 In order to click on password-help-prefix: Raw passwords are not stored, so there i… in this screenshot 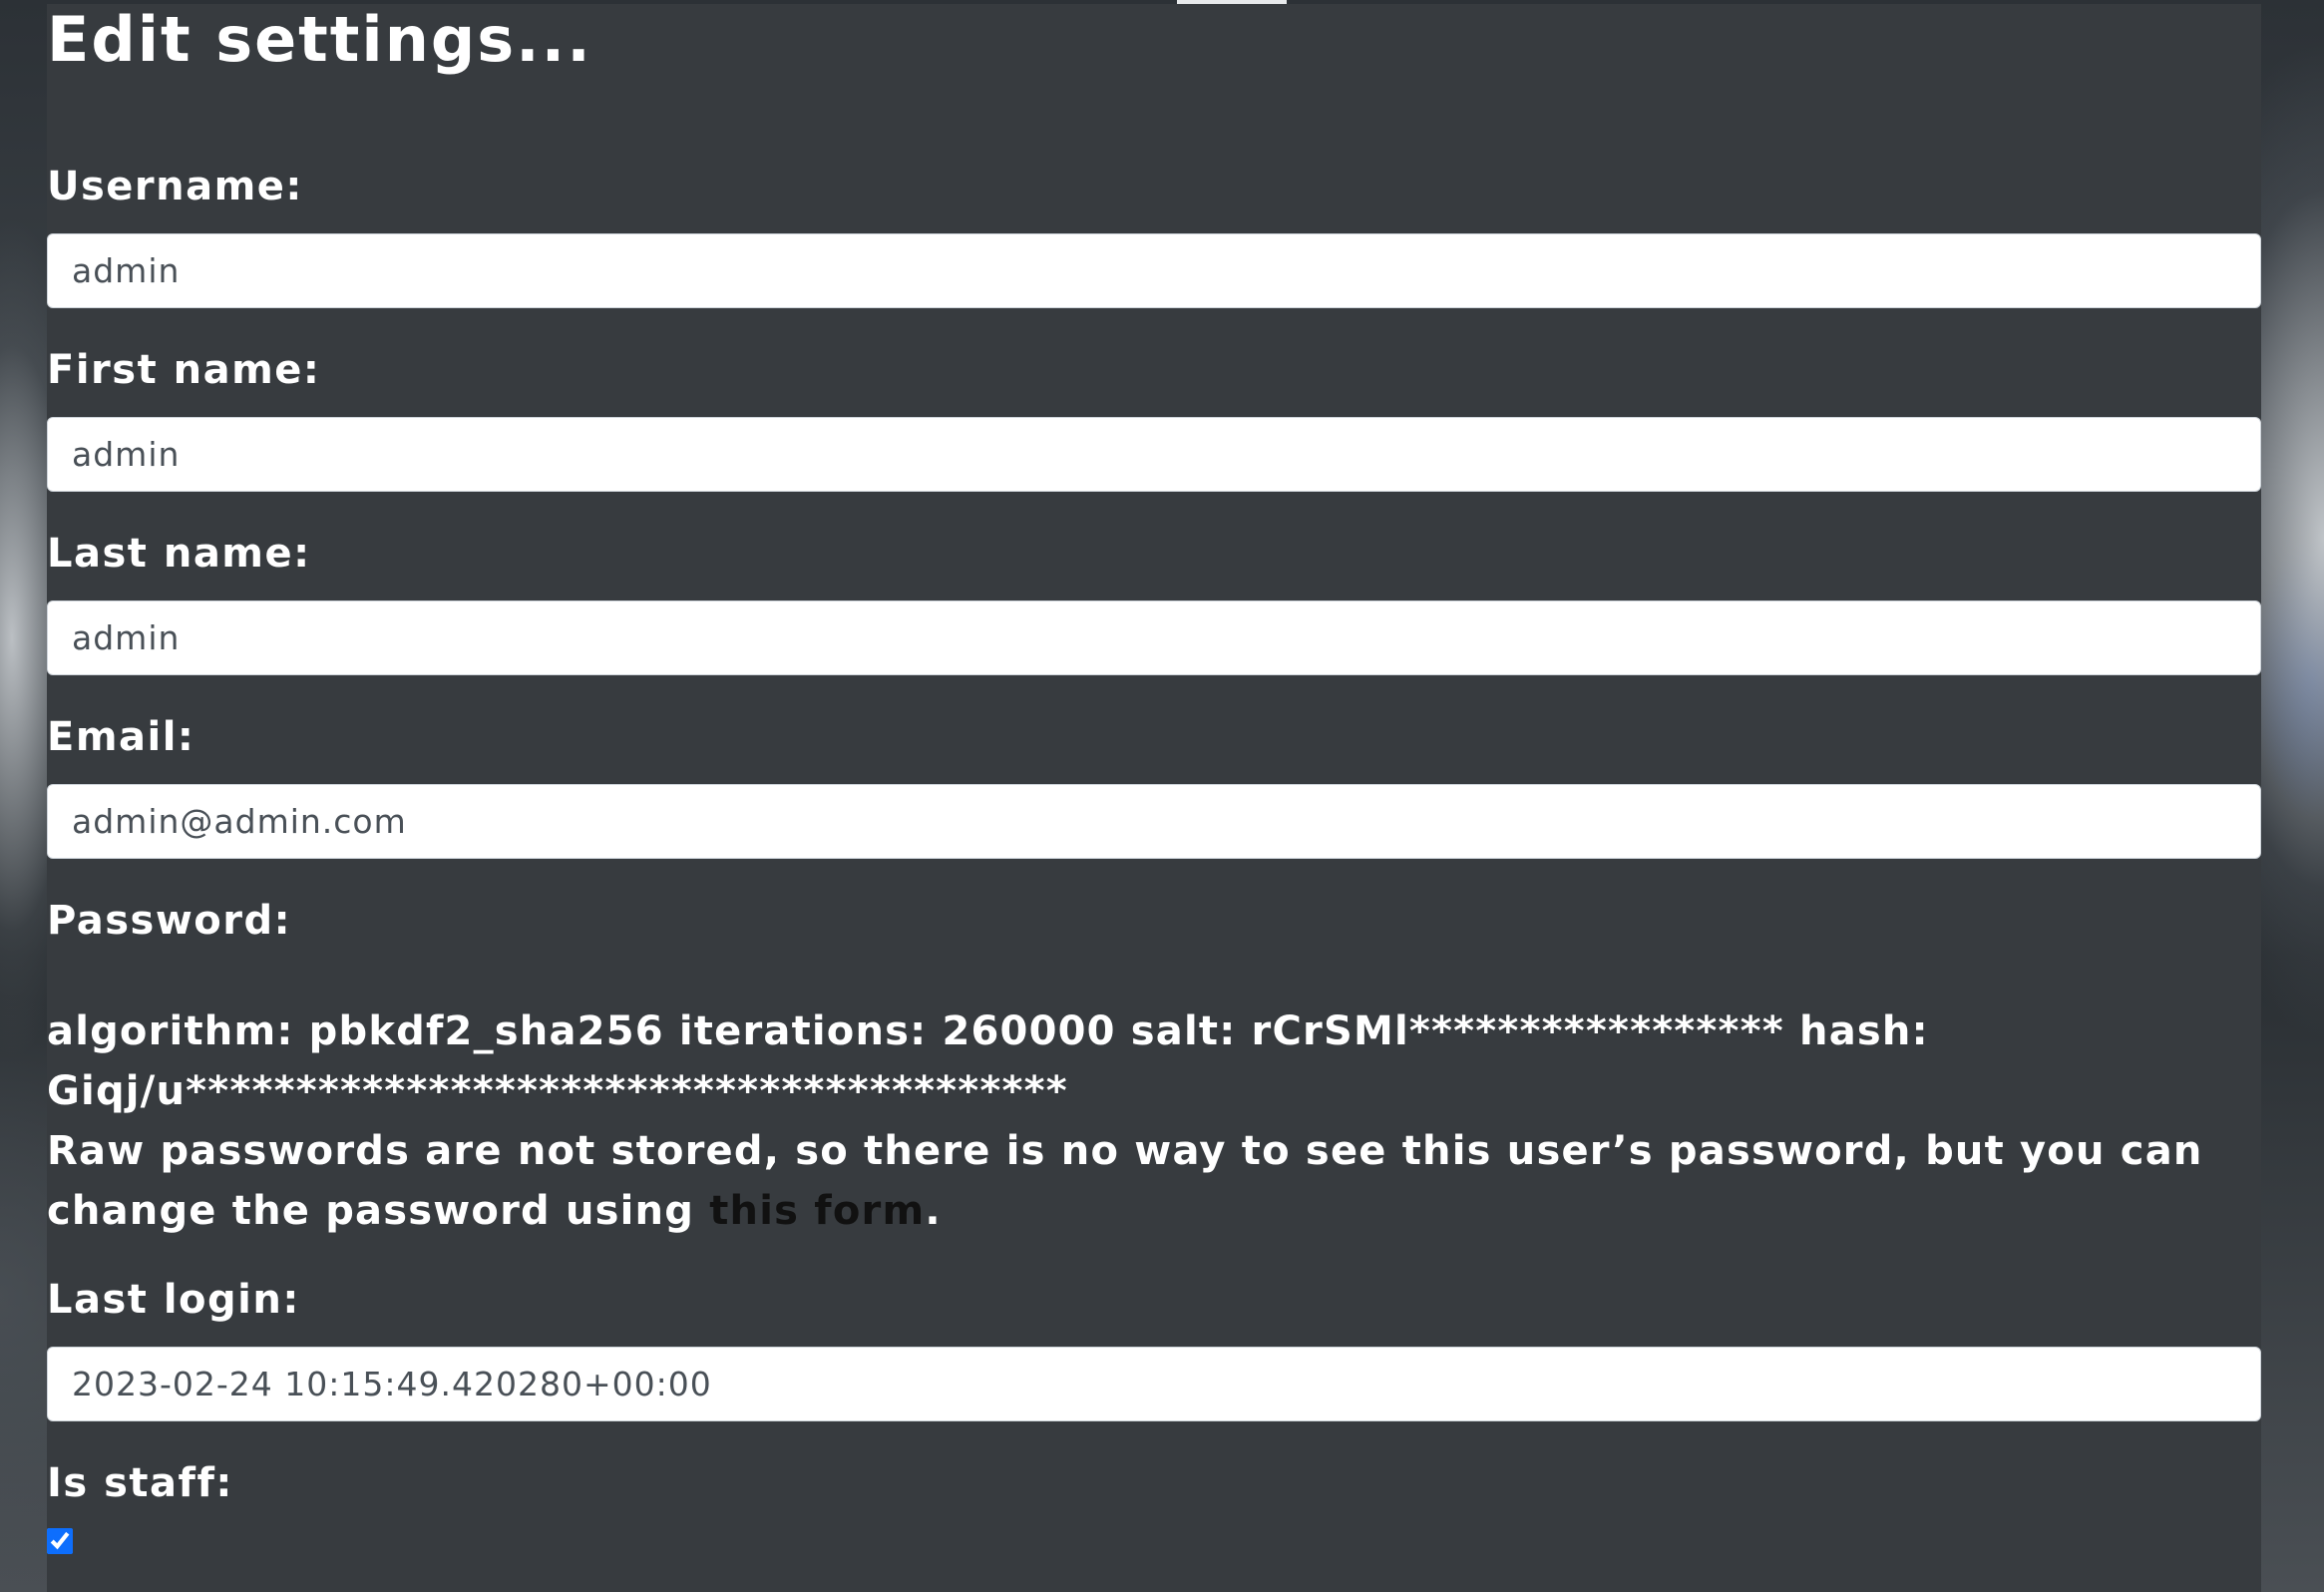, I will do `click(1125, 1181)`.